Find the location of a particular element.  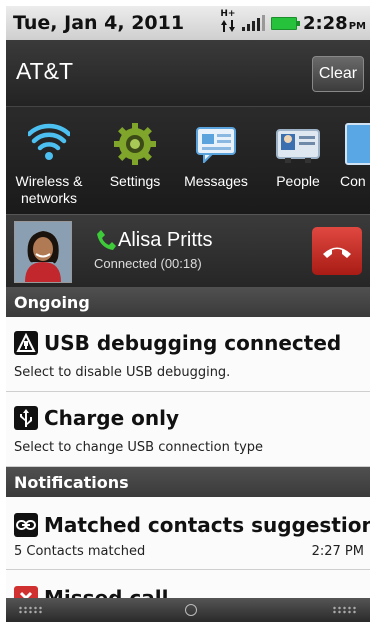

quick-item-messages: Messages is located at coordinates (216, 161).